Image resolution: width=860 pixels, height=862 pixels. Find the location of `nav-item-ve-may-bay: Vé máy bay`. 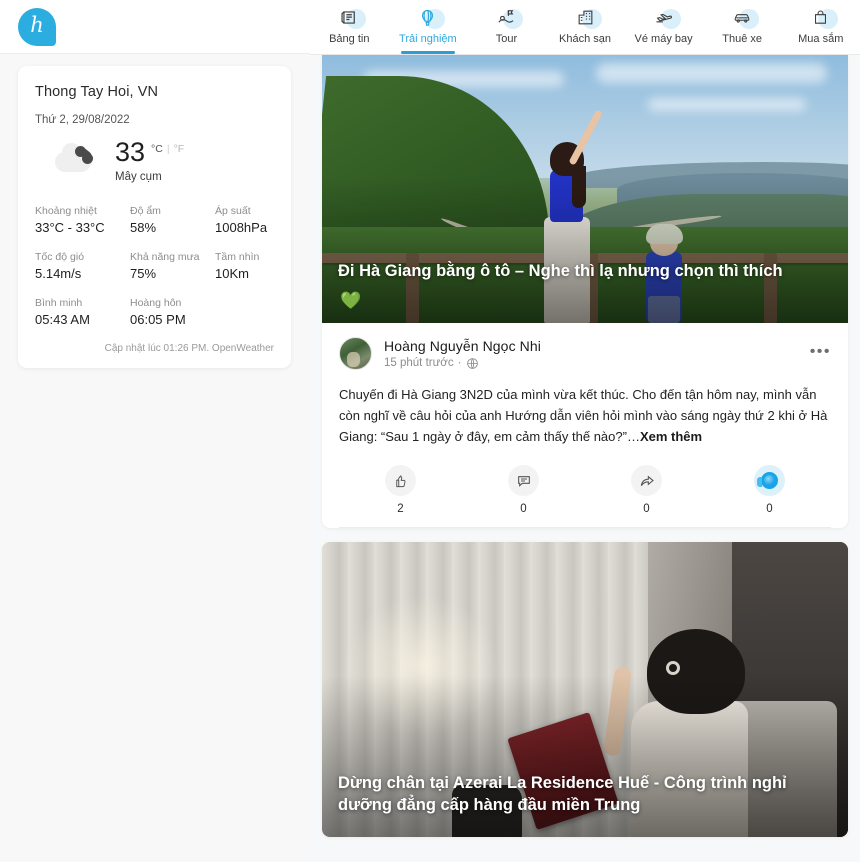

nav-item-ve-may-bay: Vé máy bay is located at coordinates (663, 22).